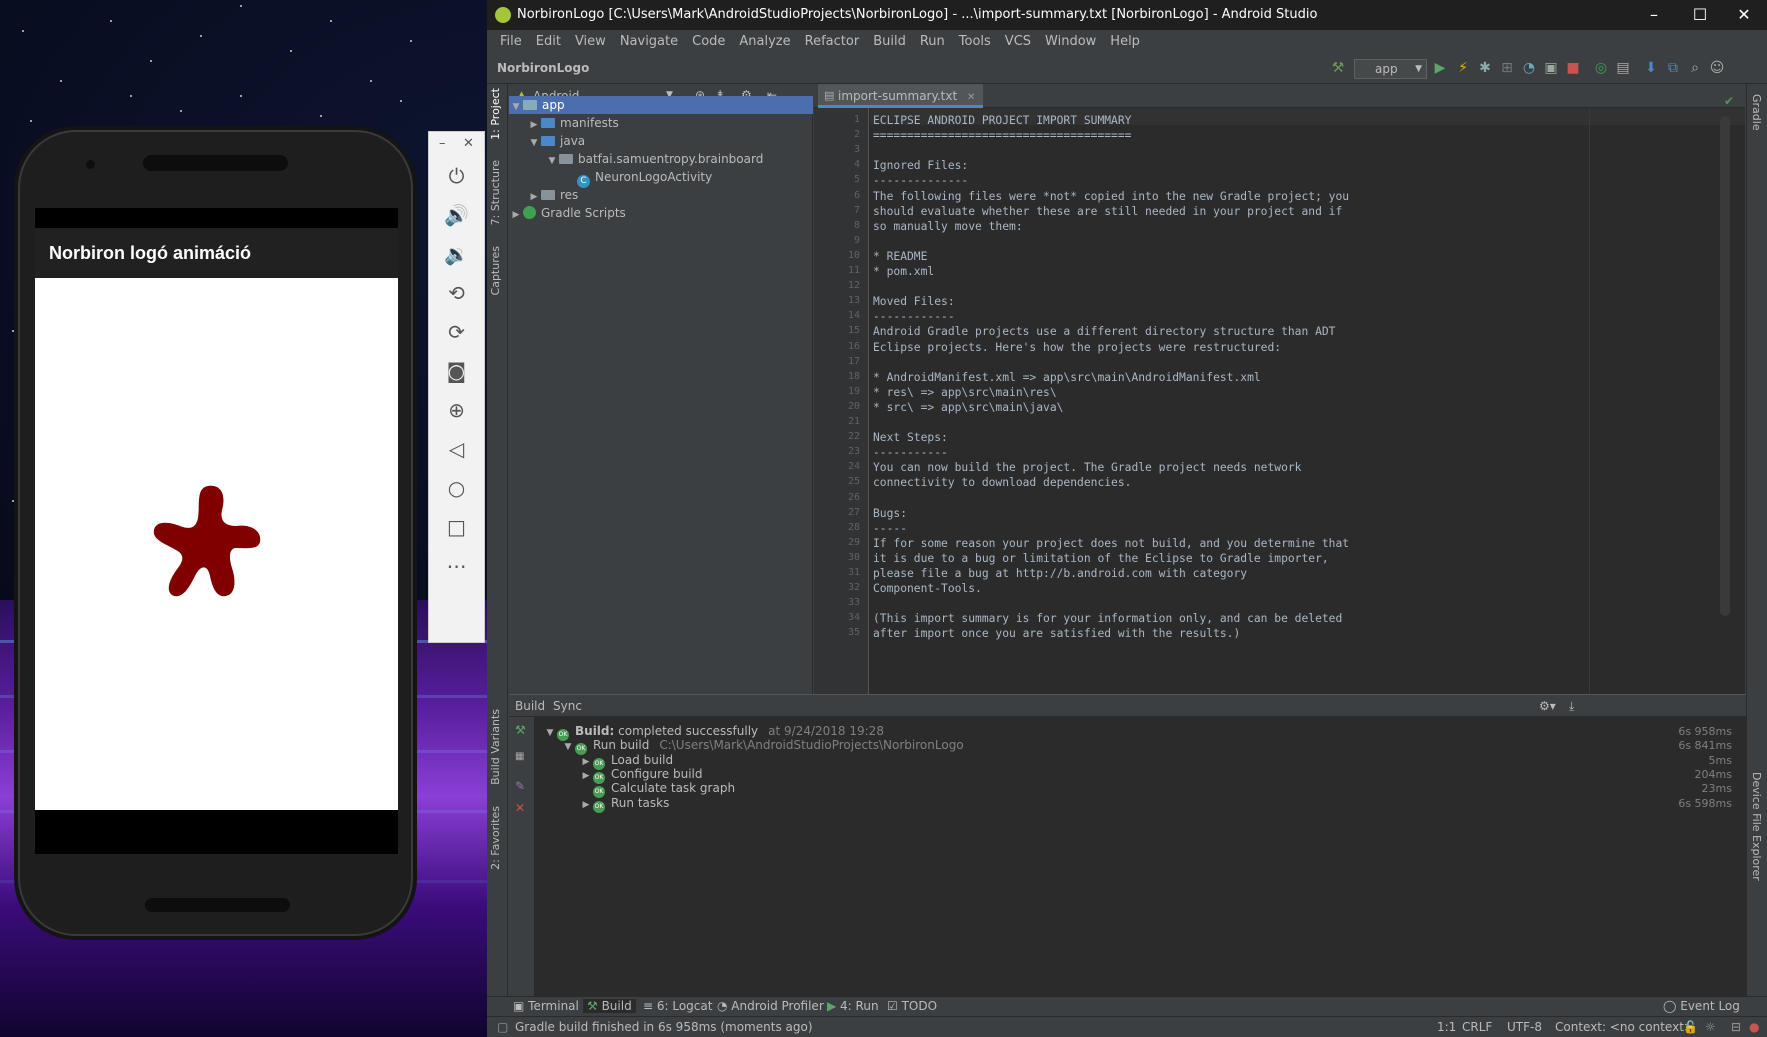  Describe the element at coordinates (456, 293) in the screenshot. I see `rotate-left-icon: ⟲` at that location.